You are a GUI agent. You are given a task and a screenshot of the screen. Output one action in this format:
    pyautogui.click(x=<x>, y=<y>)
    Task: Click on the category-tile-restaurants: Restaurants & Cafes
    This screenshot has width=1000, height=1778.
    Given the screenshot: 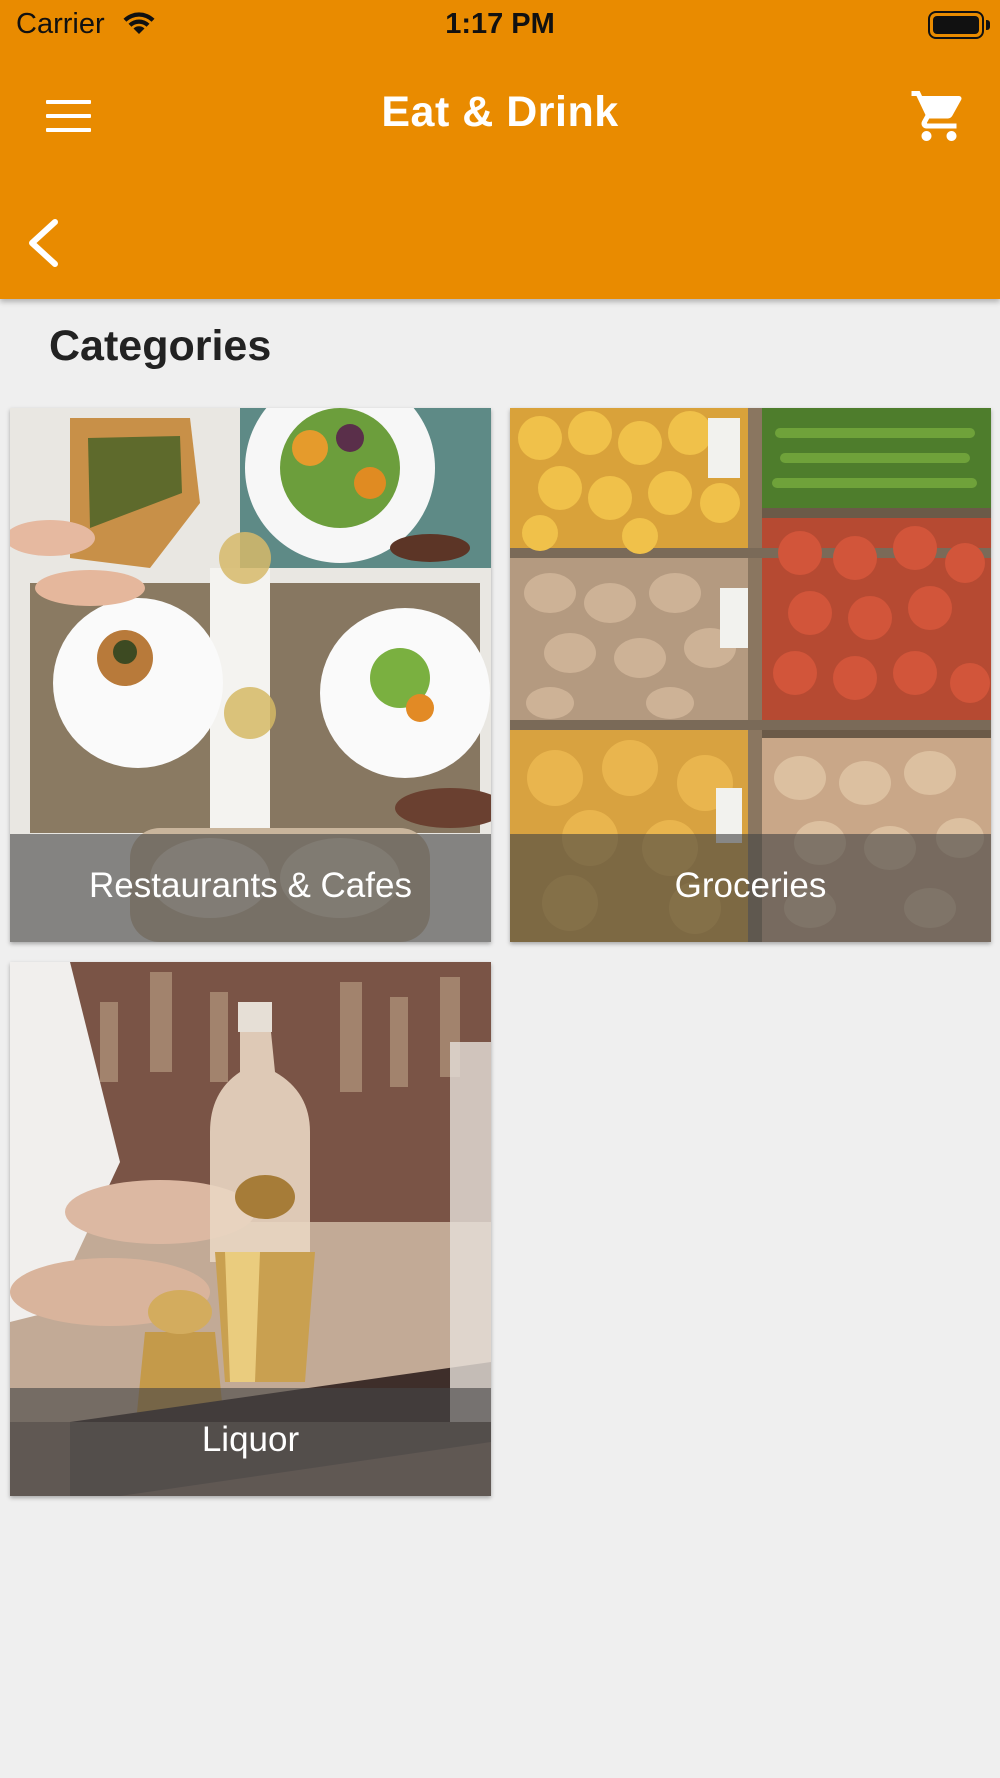 What is the action you would take?
    pyautogui.click(x=250, y=675)
    